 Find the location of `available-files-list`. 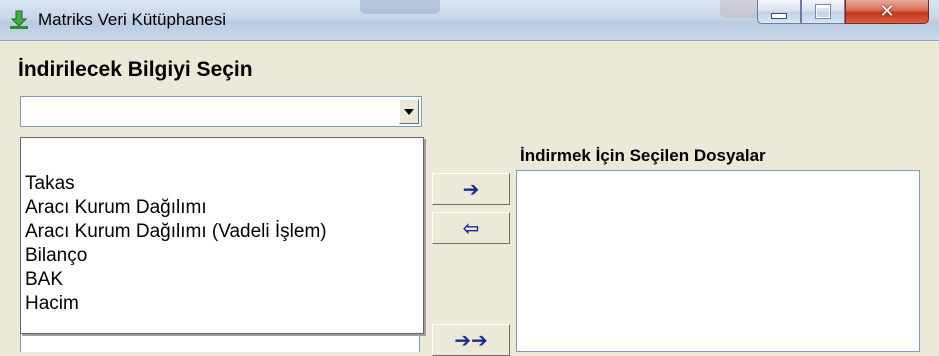

available-files-list is located at coordinates (220, 343).